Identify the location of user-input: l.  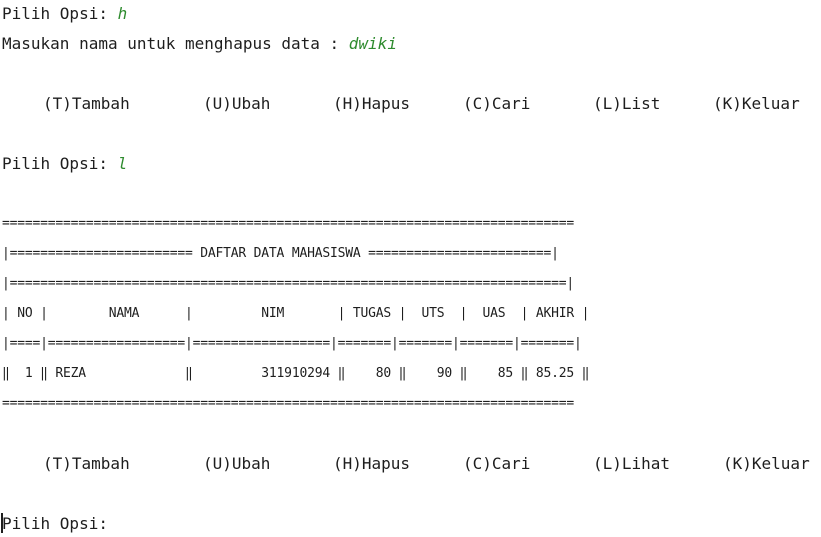
(122, 163).